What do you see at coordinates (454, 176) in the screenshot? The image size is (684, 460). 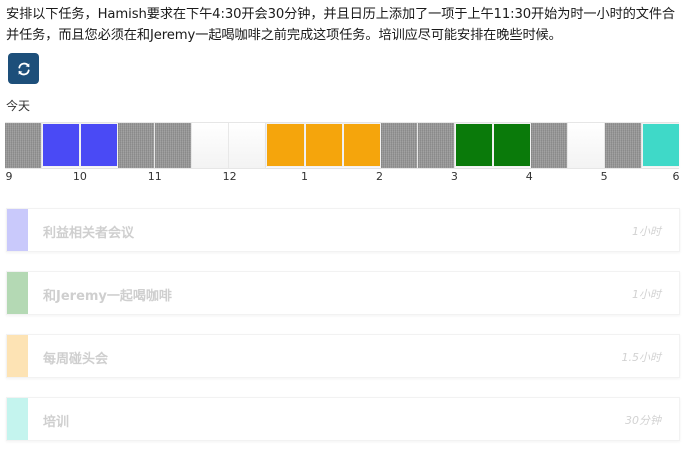 I see `hour-label: 3` at bounding box center [454, 176].